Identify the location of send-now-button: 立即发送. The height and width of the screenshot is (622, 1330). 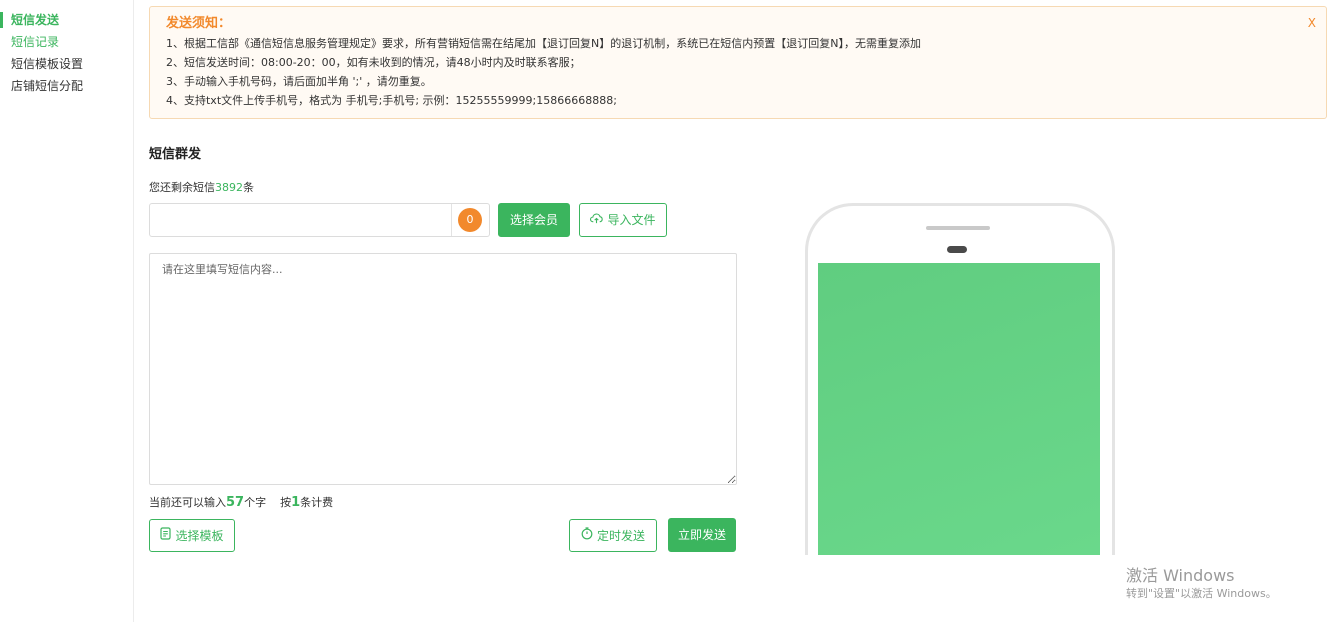
(702, 535).